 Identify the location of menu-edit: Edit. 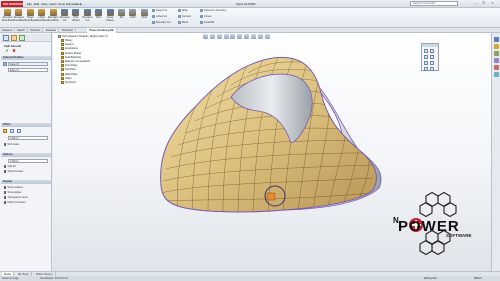
(36, 4).